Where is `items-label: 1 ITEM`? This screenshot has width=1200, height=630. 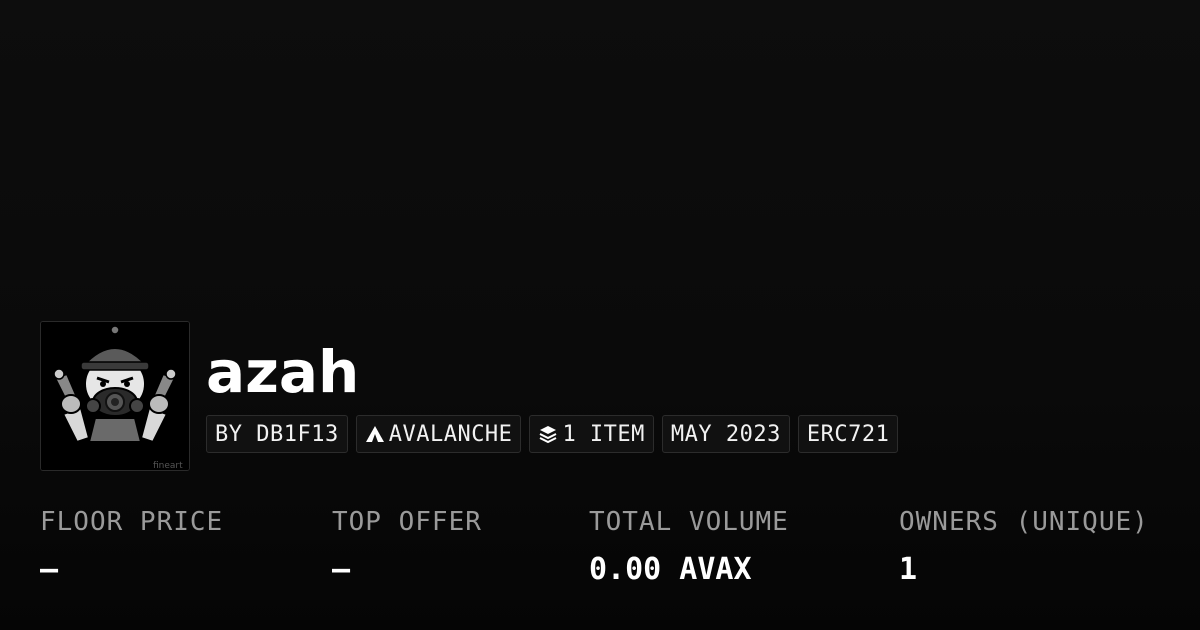
items-label: 1 ITEM is located at coordinates (603, 434).